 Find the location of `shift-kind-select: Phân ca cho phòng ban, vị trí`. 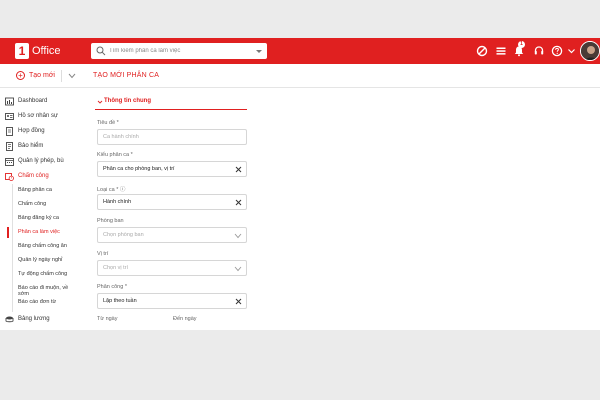

shift-kind-select: Phân ca cho phòng ban, vị trí is located at coordinates (172, 169).